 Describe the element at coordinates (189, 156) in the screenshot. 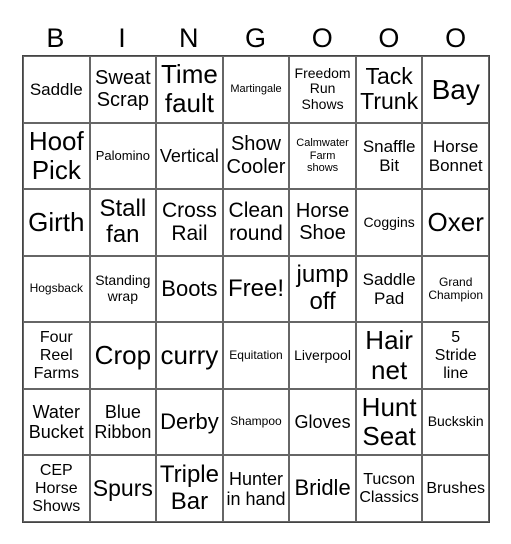

I see `bingo-cell: Vertical` at that location.